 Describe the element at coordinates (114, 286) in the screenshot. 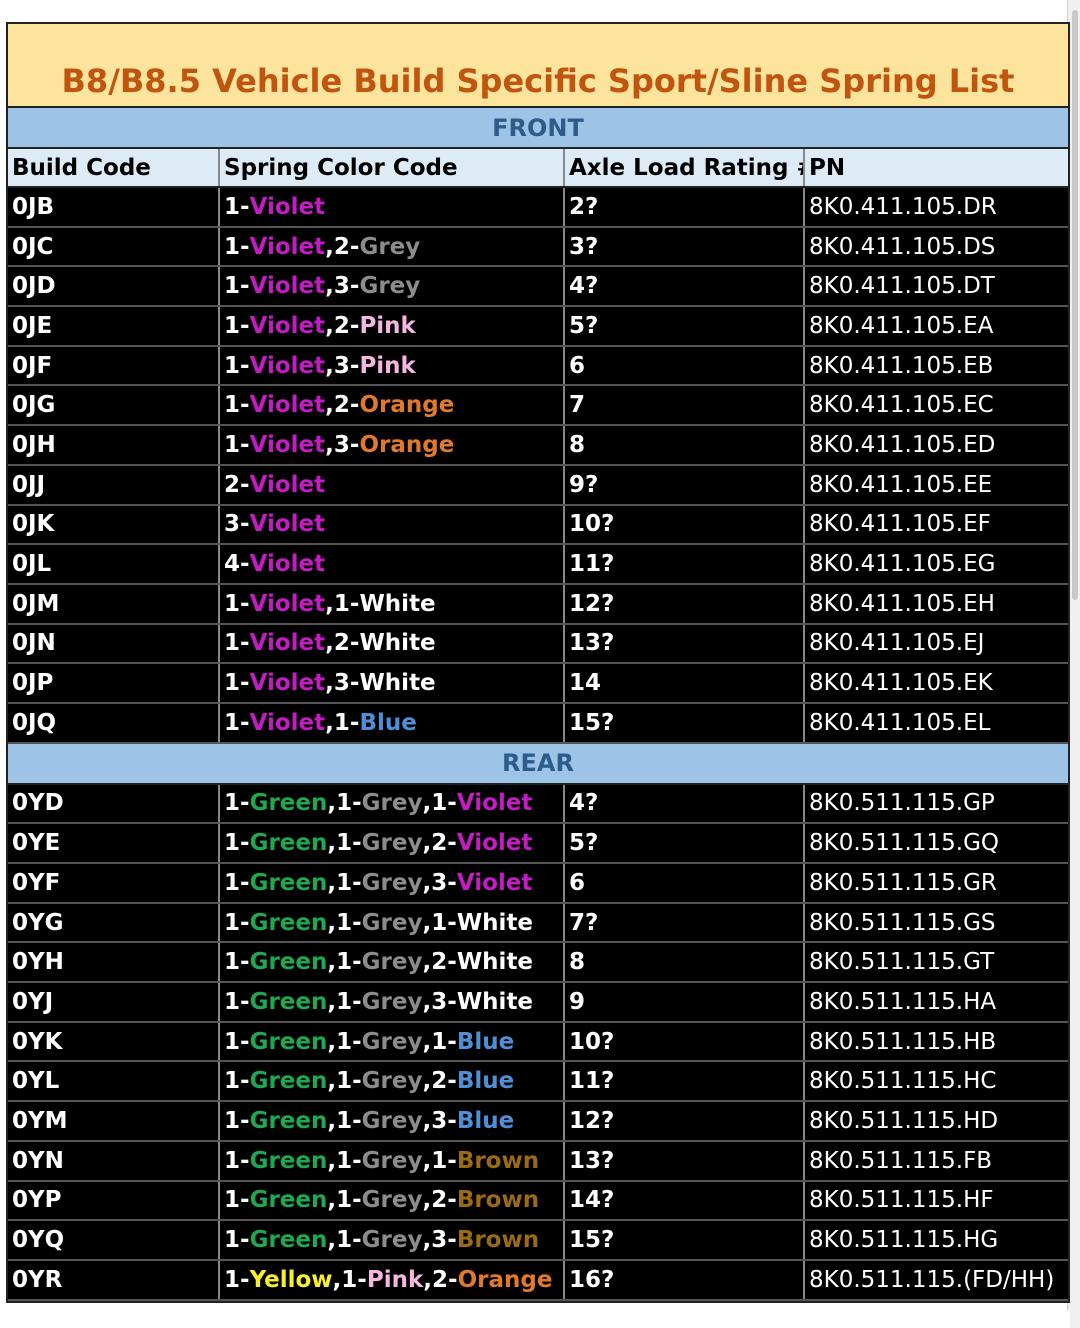

I see `build-code-cell: 0JD` at that location.